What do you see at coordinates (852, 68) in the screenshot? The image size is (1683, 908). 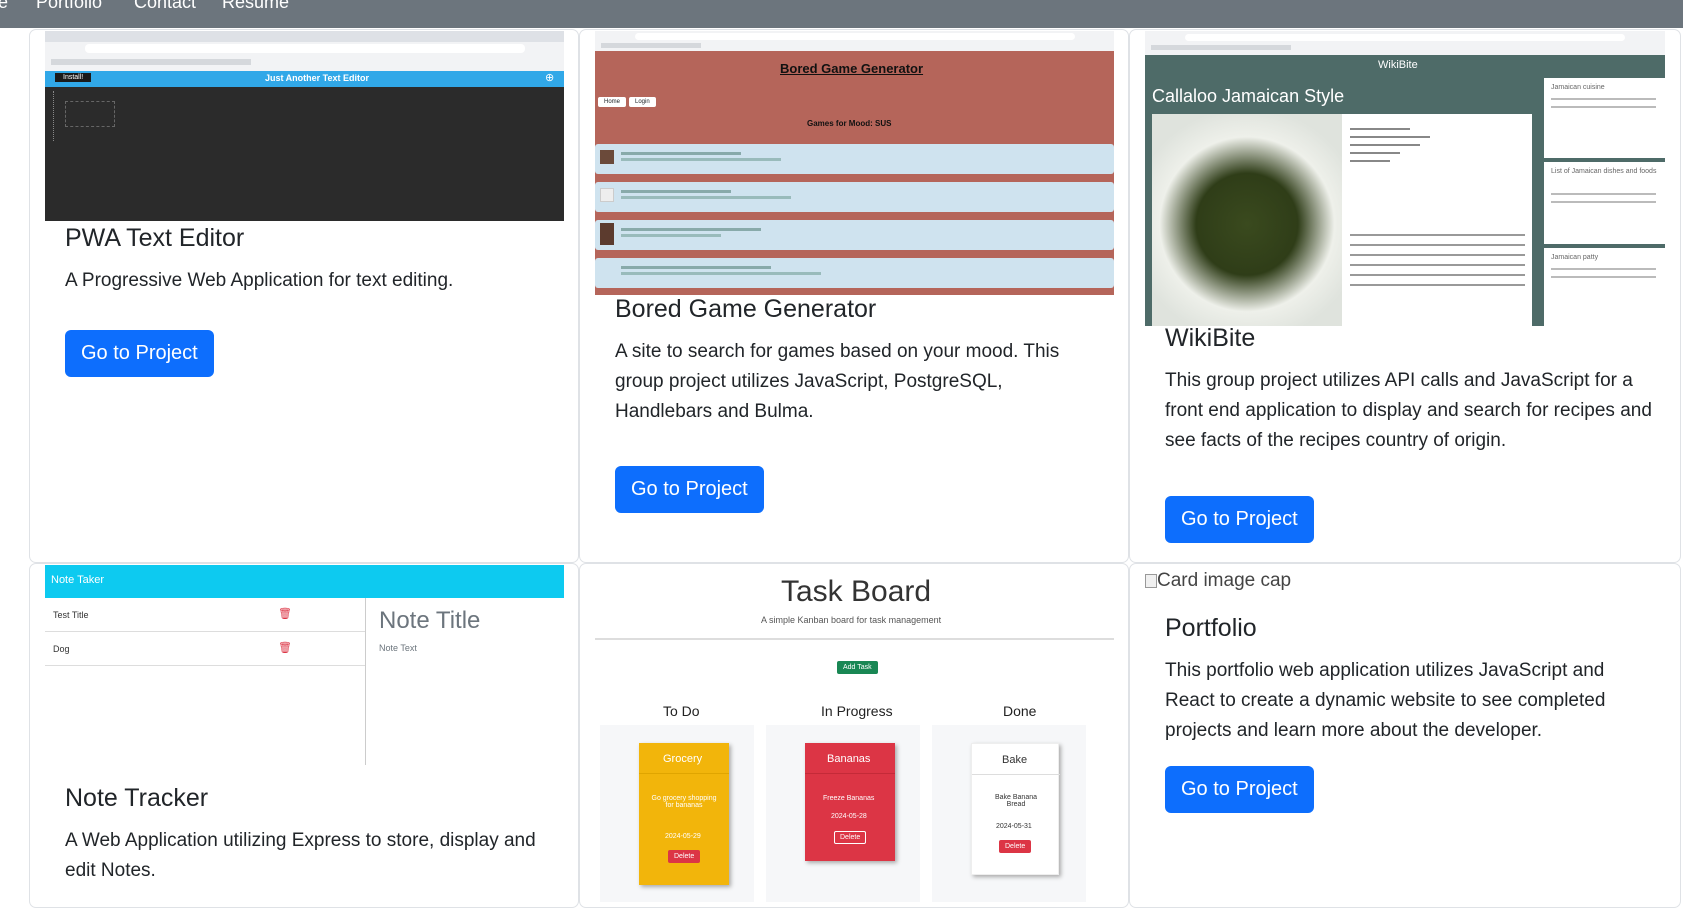 I see `bored-header: Bored Game Generator` at bounding box center [852, 68].